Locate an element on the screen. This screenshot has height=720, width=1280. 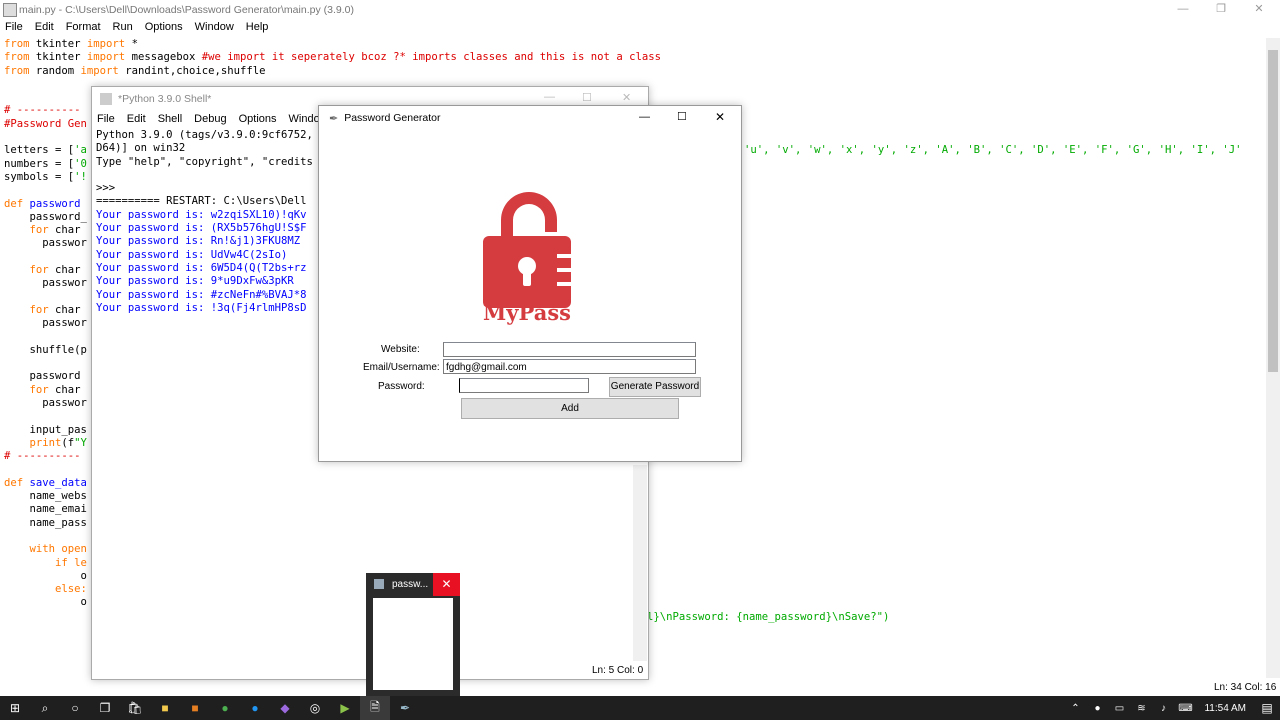
editor-menu-item: File is located at coordinates (14, 27).